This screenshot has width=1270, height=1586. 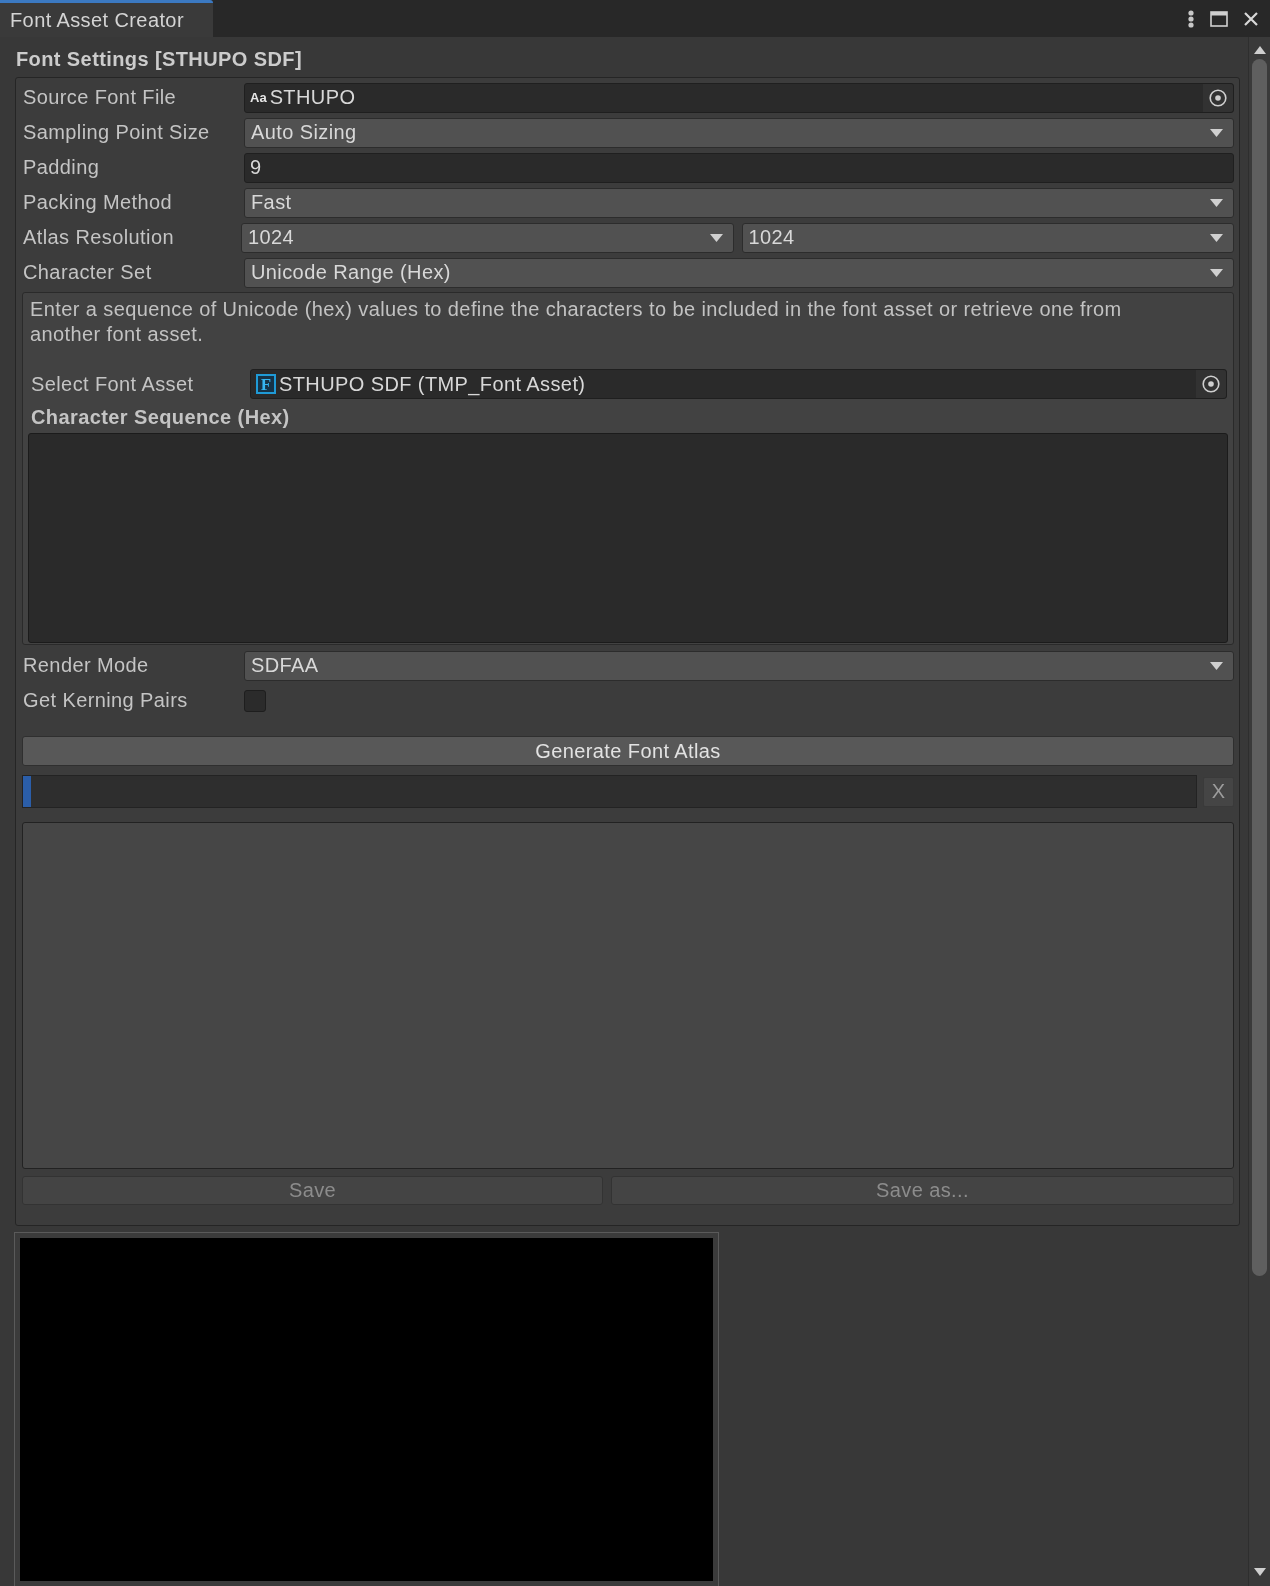 I want to click on font-asset-icon: F, so click(x=266, y=384).